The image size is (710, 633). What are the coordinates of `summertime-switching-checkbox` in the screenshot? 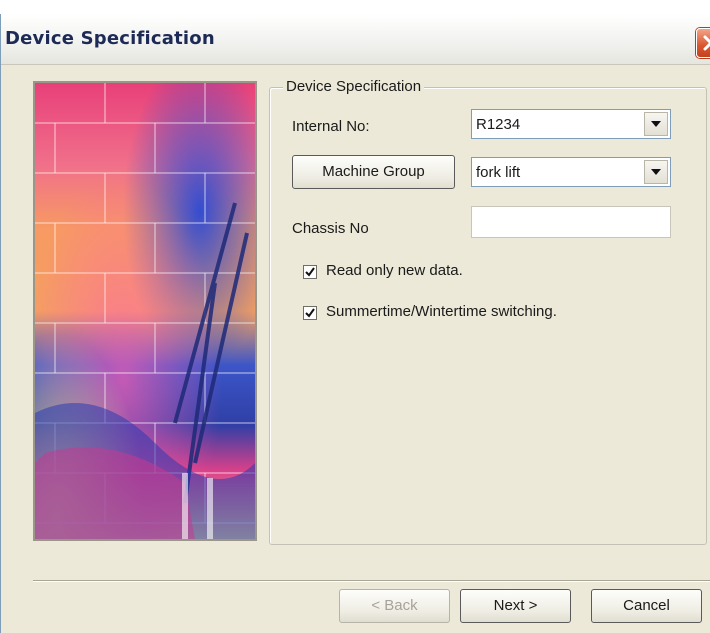 It's located at (310, 313).